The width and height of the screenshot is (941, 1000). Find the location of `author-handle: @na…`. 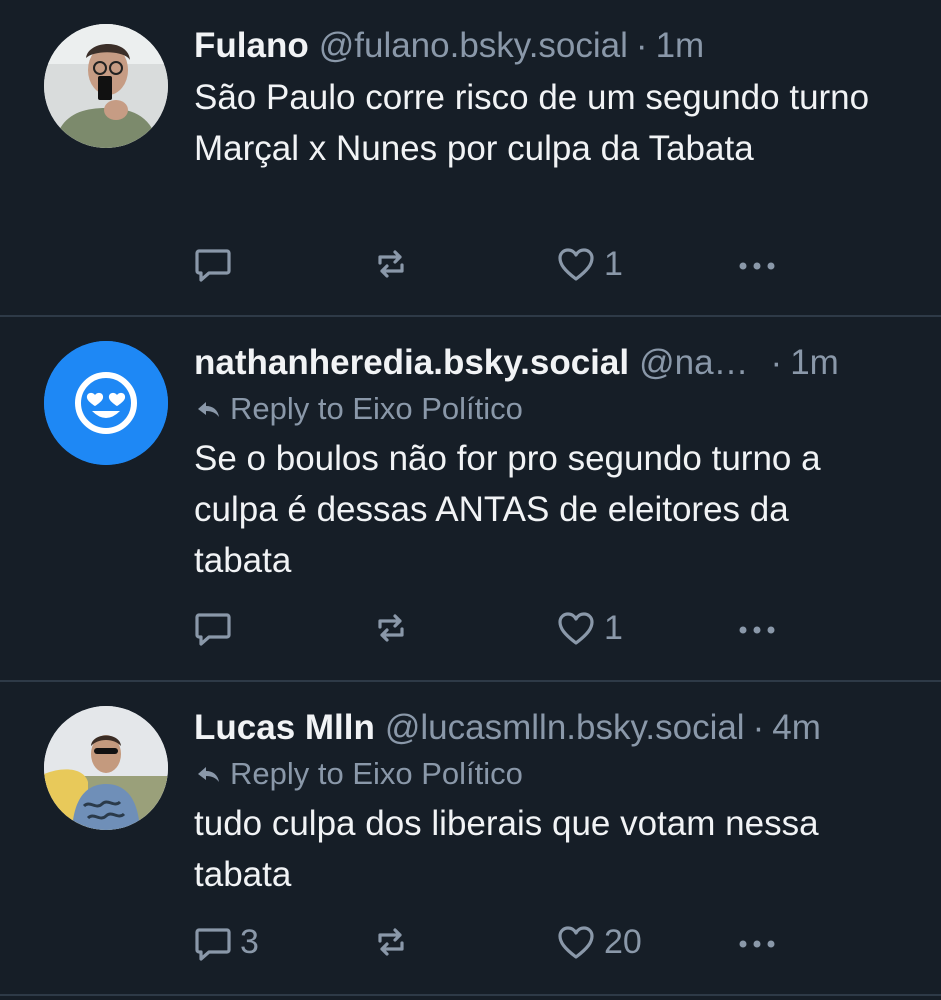

author-handle: @na… is located at coordinates (693, 363).